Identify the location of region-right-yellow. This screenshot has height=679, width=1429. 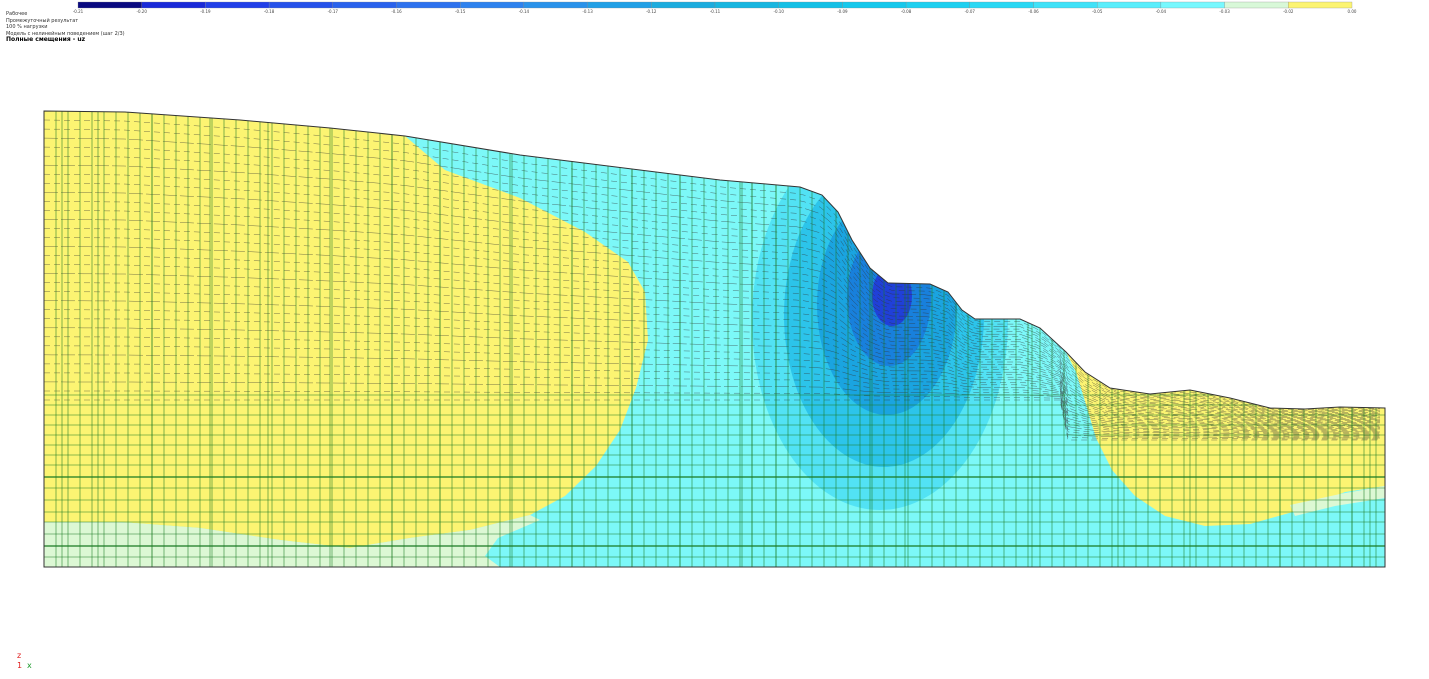
(1225, 318).